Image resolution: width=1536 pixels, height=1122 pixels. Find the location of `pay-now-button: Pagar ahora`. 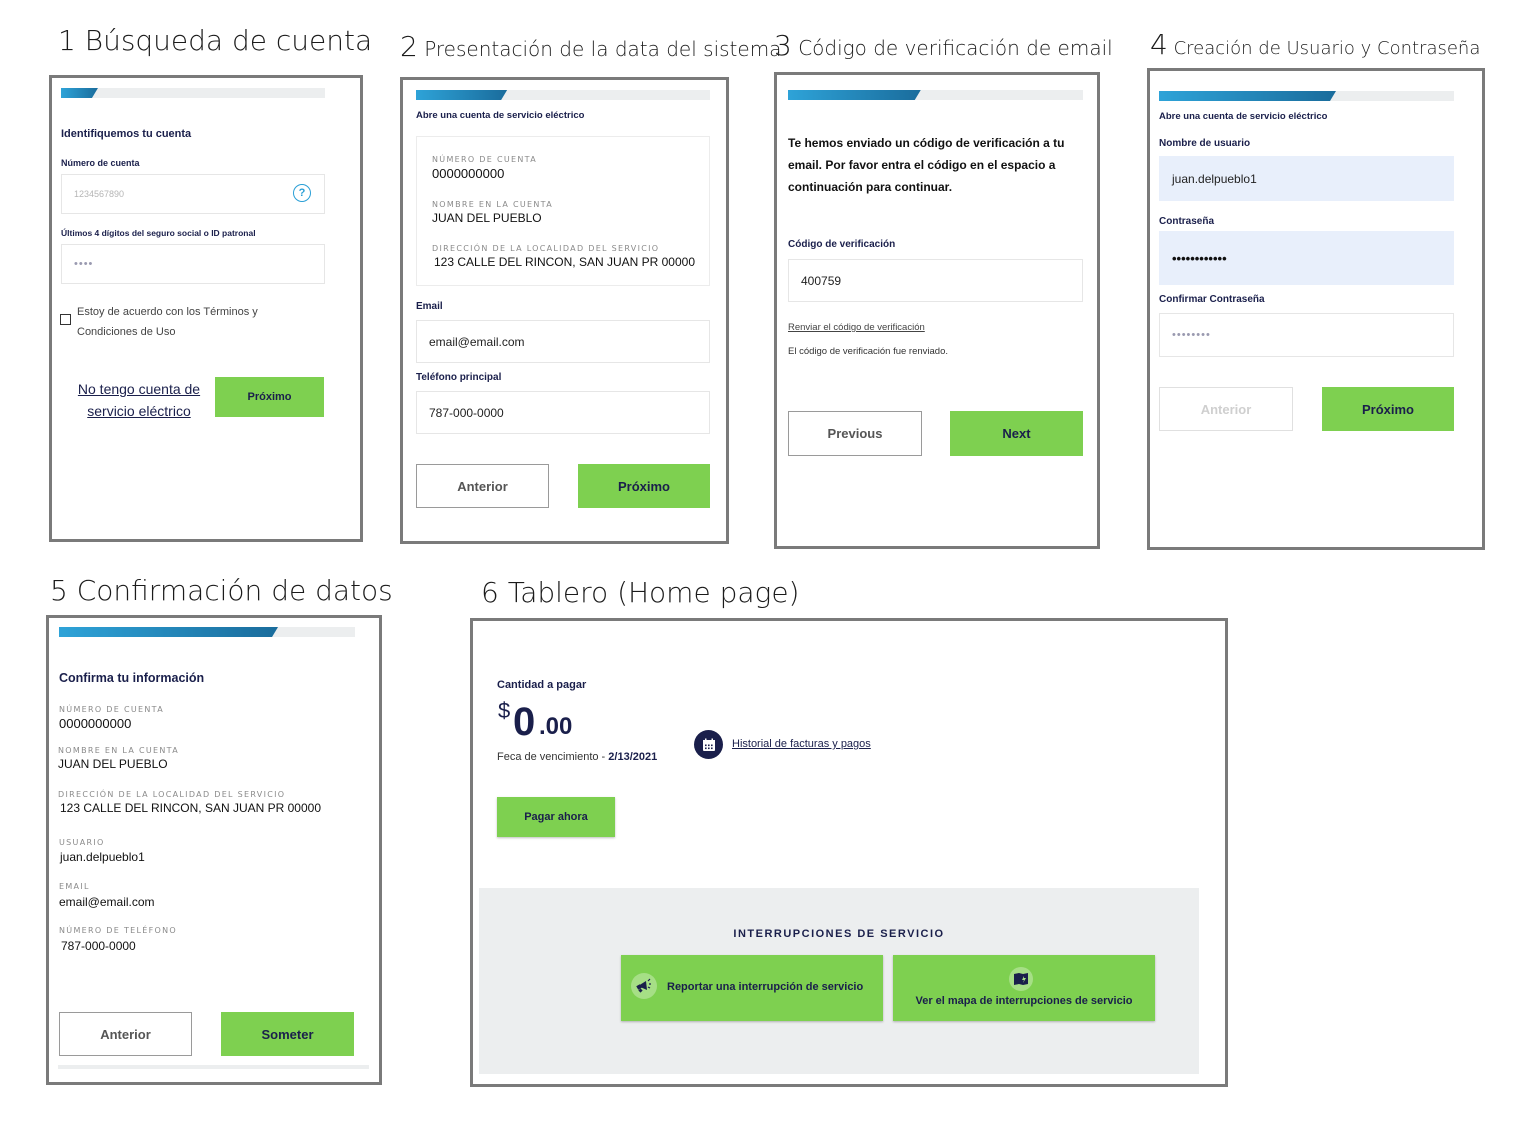

pay-now-button: Pagar ahora is located at coordinates (556, 817).